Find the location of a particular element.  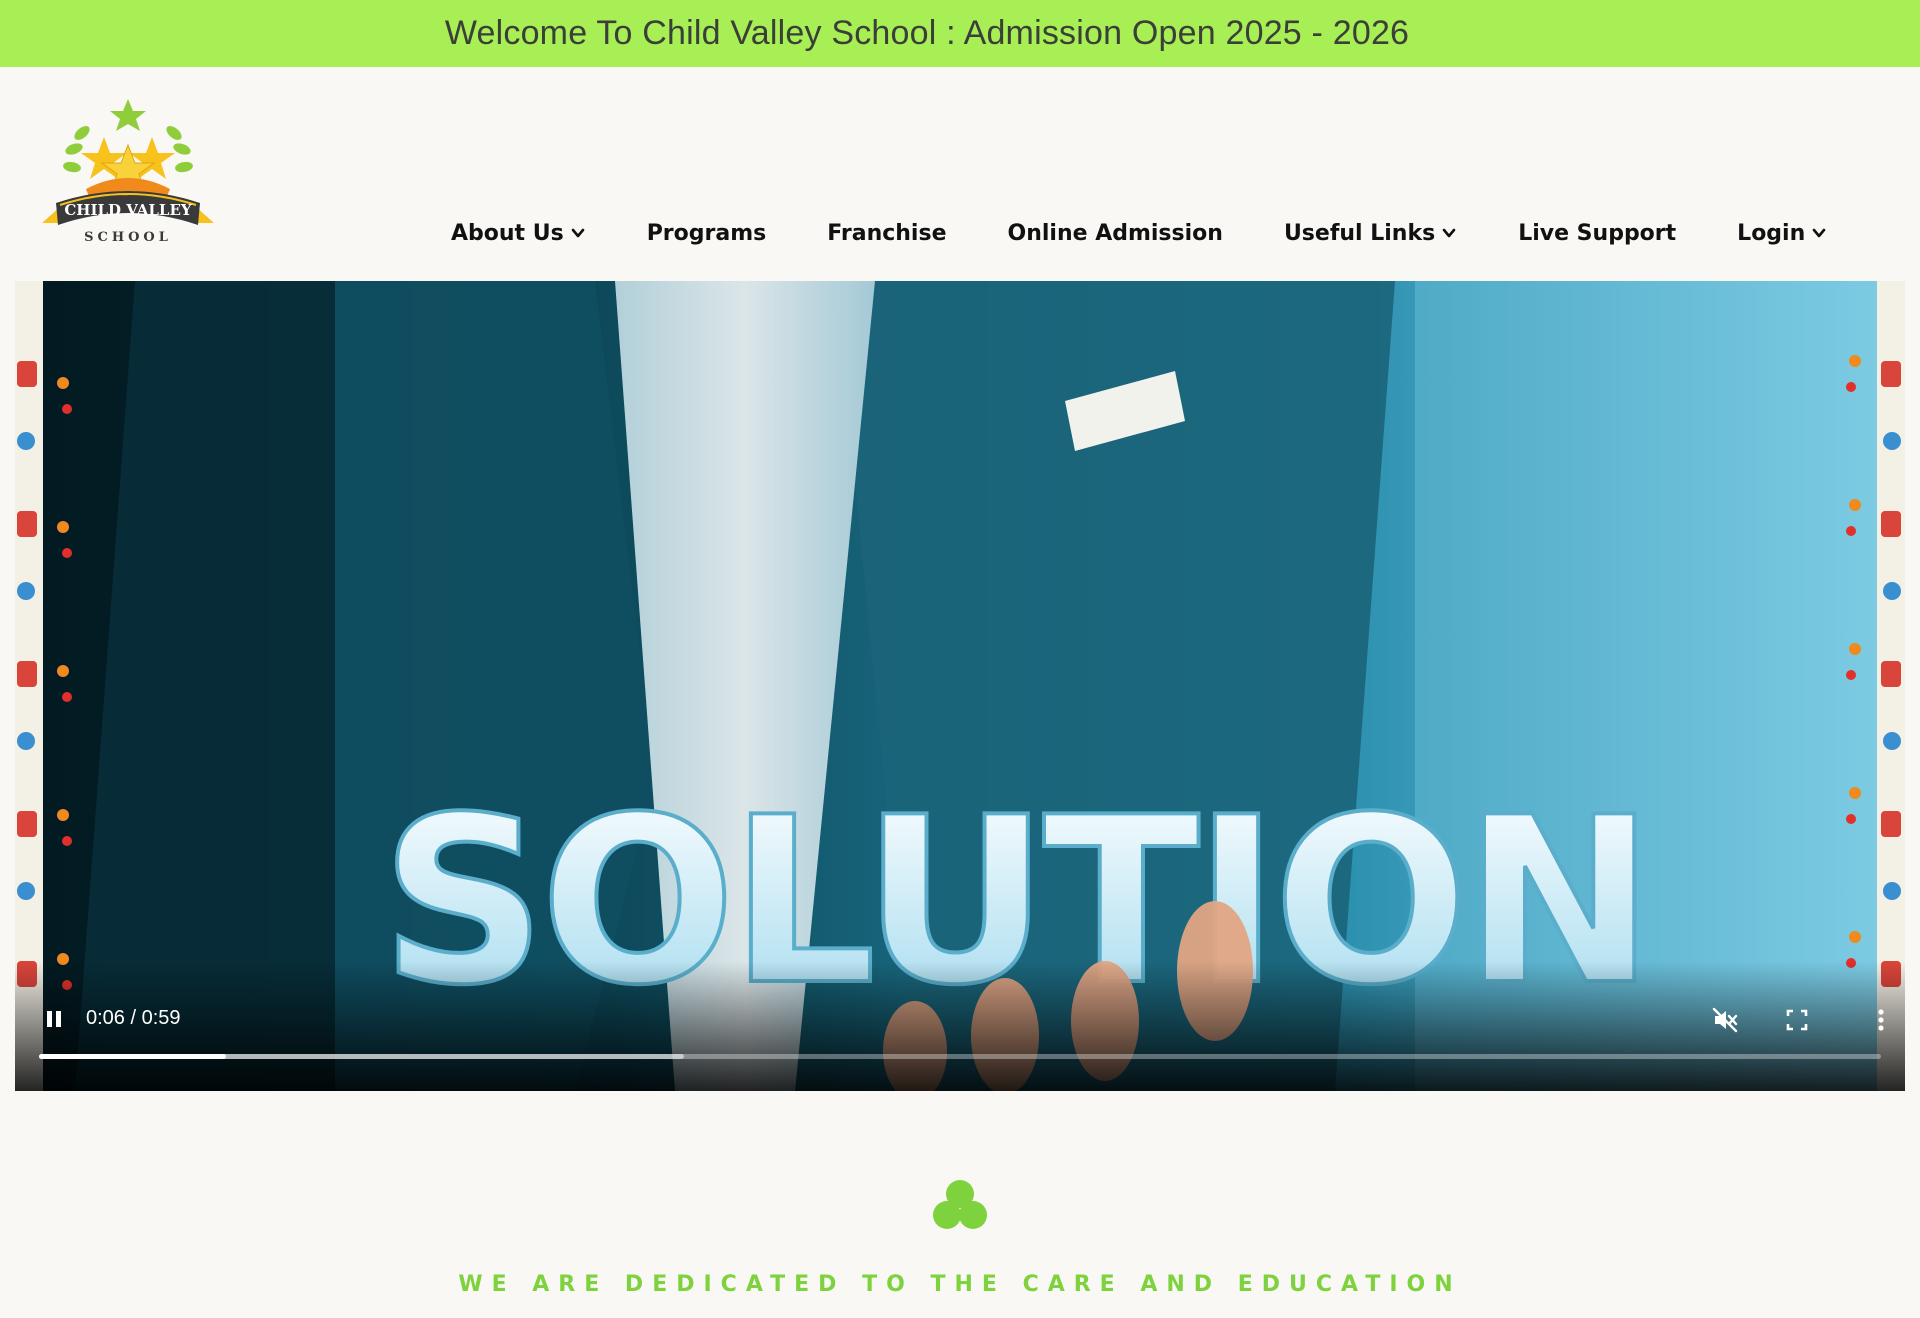

more-options-icon is located at coordinates (1881, 1020).